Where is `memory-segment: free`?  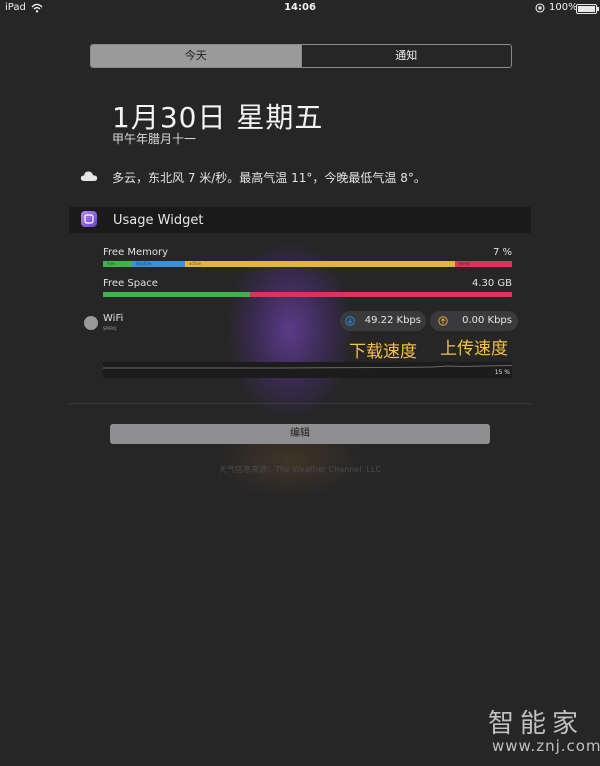
memory-segment: free is located at coordinates (117, 264).